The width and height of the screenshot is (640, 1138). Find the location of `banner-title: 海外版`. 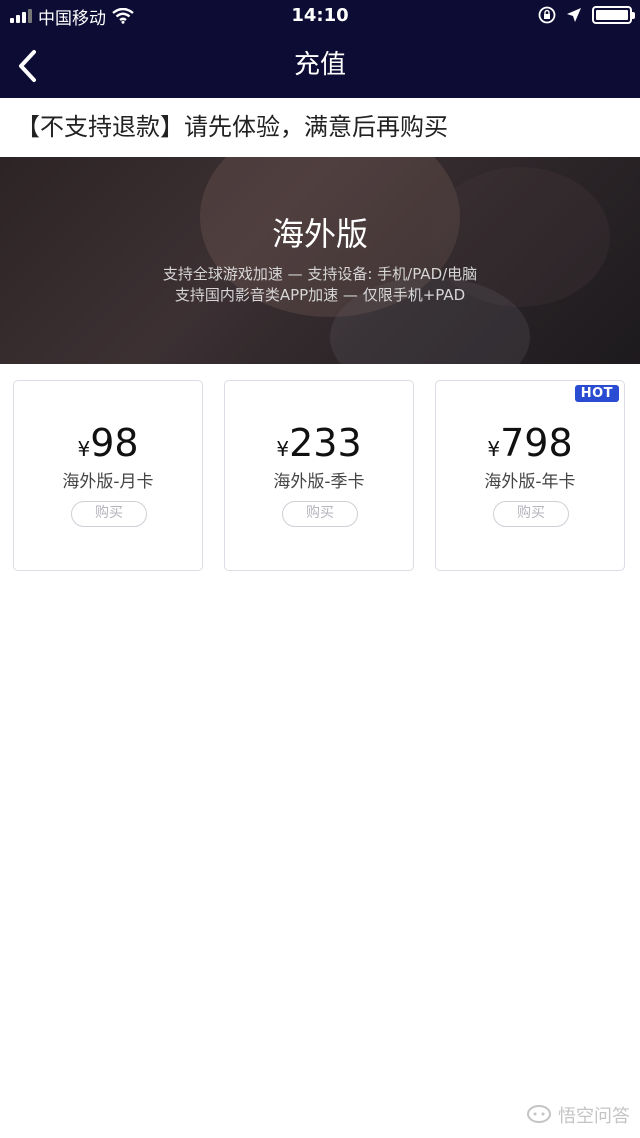

banner-title: 海外版 is located at coordinates (319, 234).